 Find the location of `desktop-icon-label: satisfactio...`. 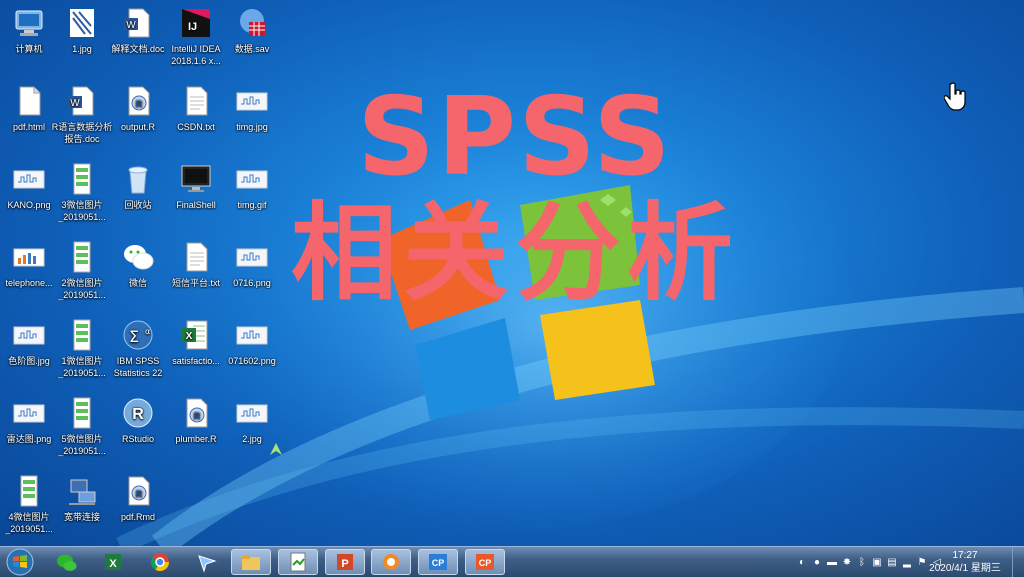

desktop-icon-label: satisfactio... is located at coordinates (196, 361).